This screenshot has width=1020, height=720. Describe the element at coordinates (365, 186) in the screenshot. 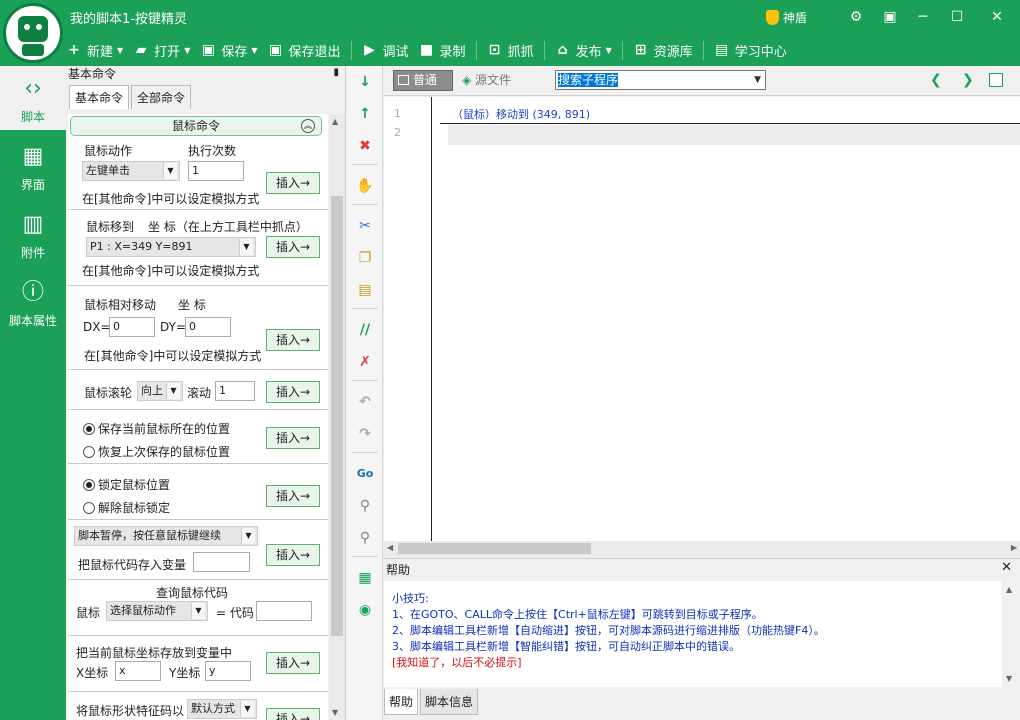

I see `hand-icon: ✋` at that location.